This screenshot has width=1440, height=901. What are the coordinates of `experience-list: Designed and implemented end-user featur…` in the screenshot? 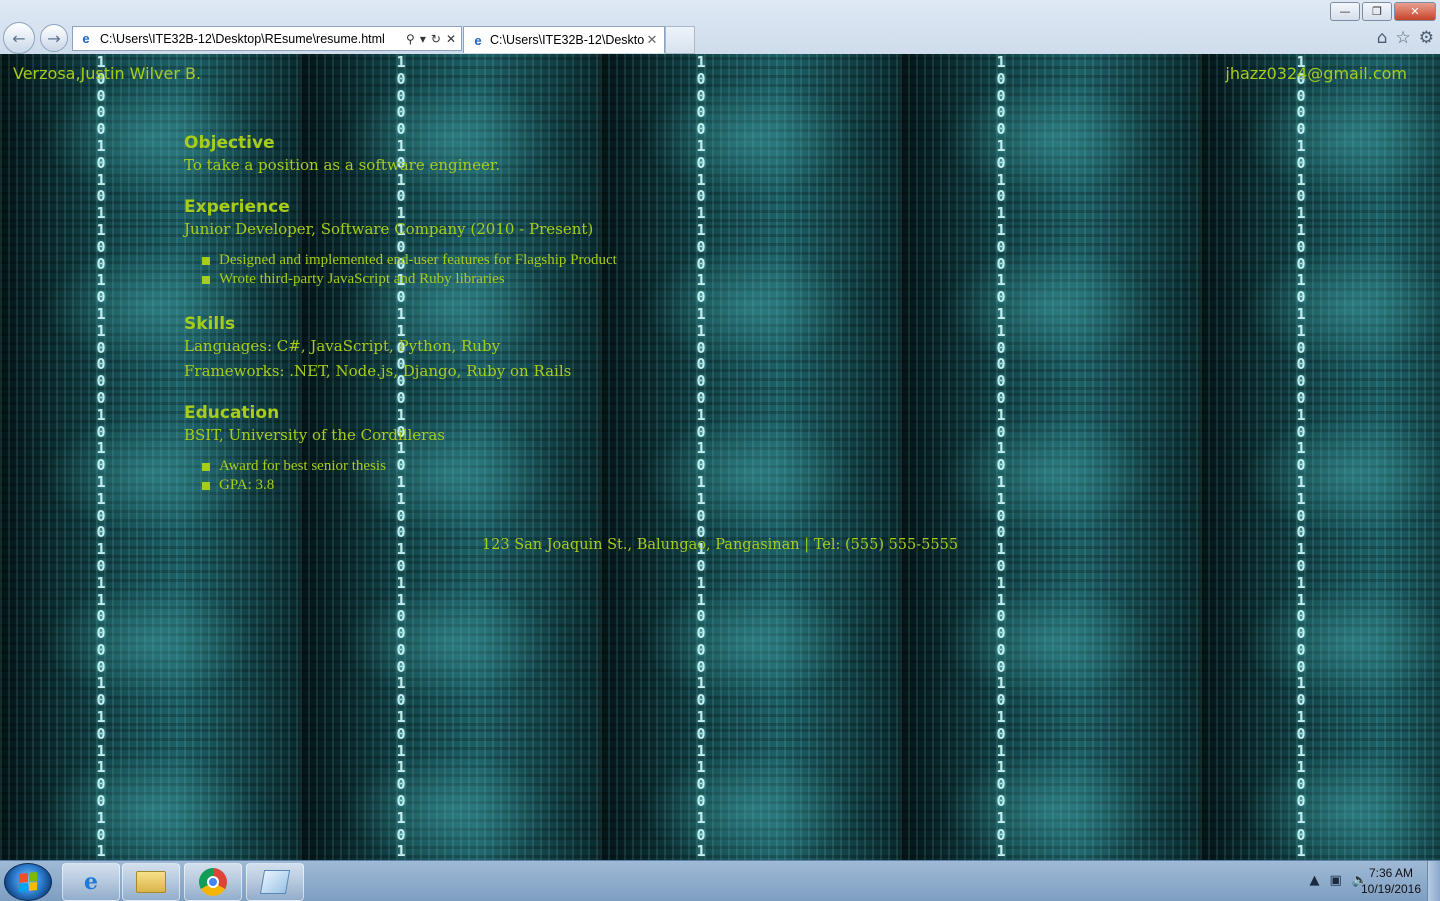 It's located at (400, 270).